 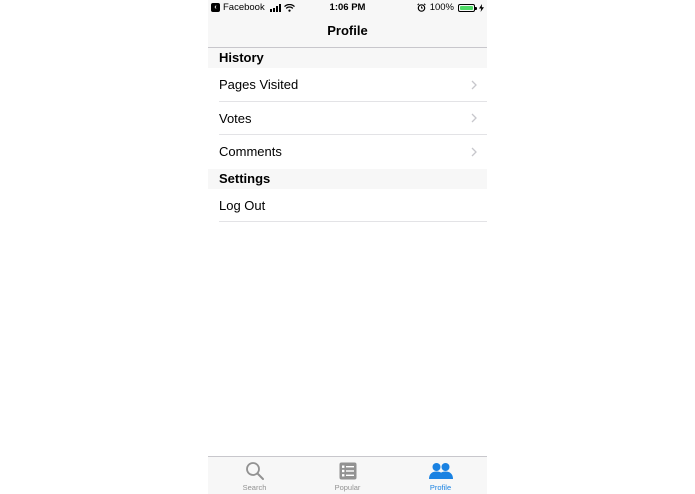 What do you see at coordinates (353, 118) in the screenshot?
I see `list-item-votes: Votes` at bounding box center [353, 118].